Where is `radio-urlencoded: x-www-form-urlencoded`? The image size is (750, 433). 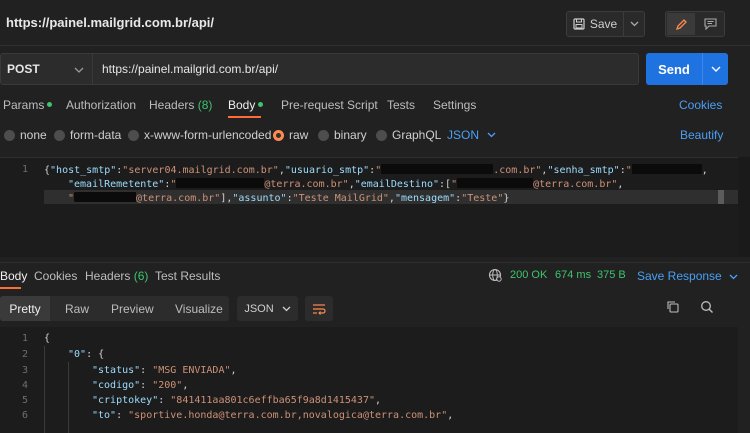
radio-urlencoded: x-www-form-urlencoded is located at coordinates (199, 135).